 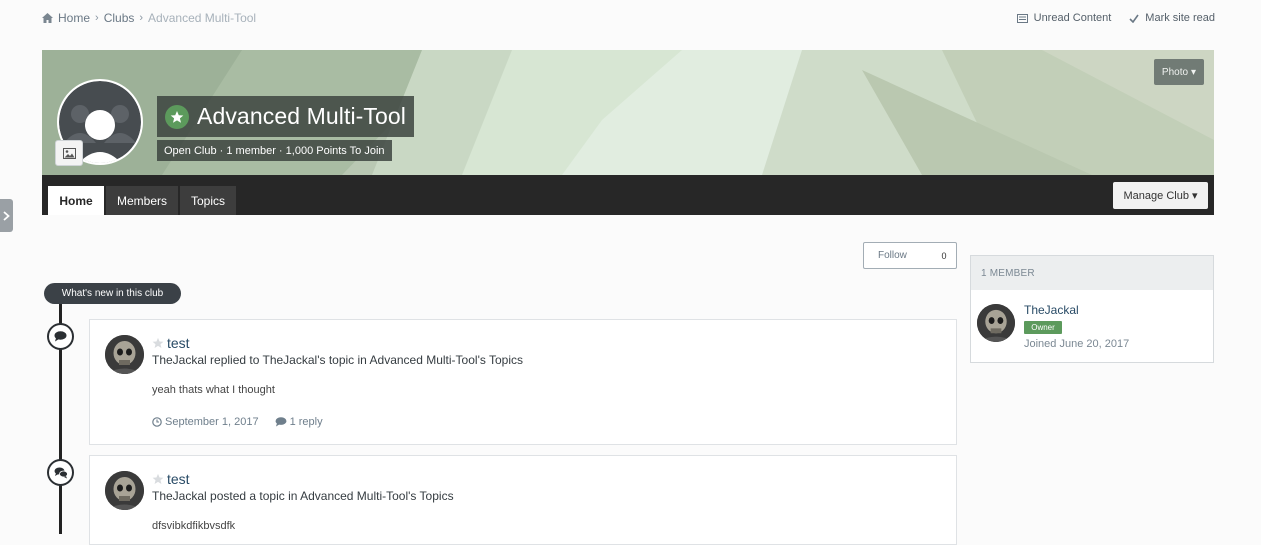 I want to click on photo-label: Photo, so click(x=1175, y=72).